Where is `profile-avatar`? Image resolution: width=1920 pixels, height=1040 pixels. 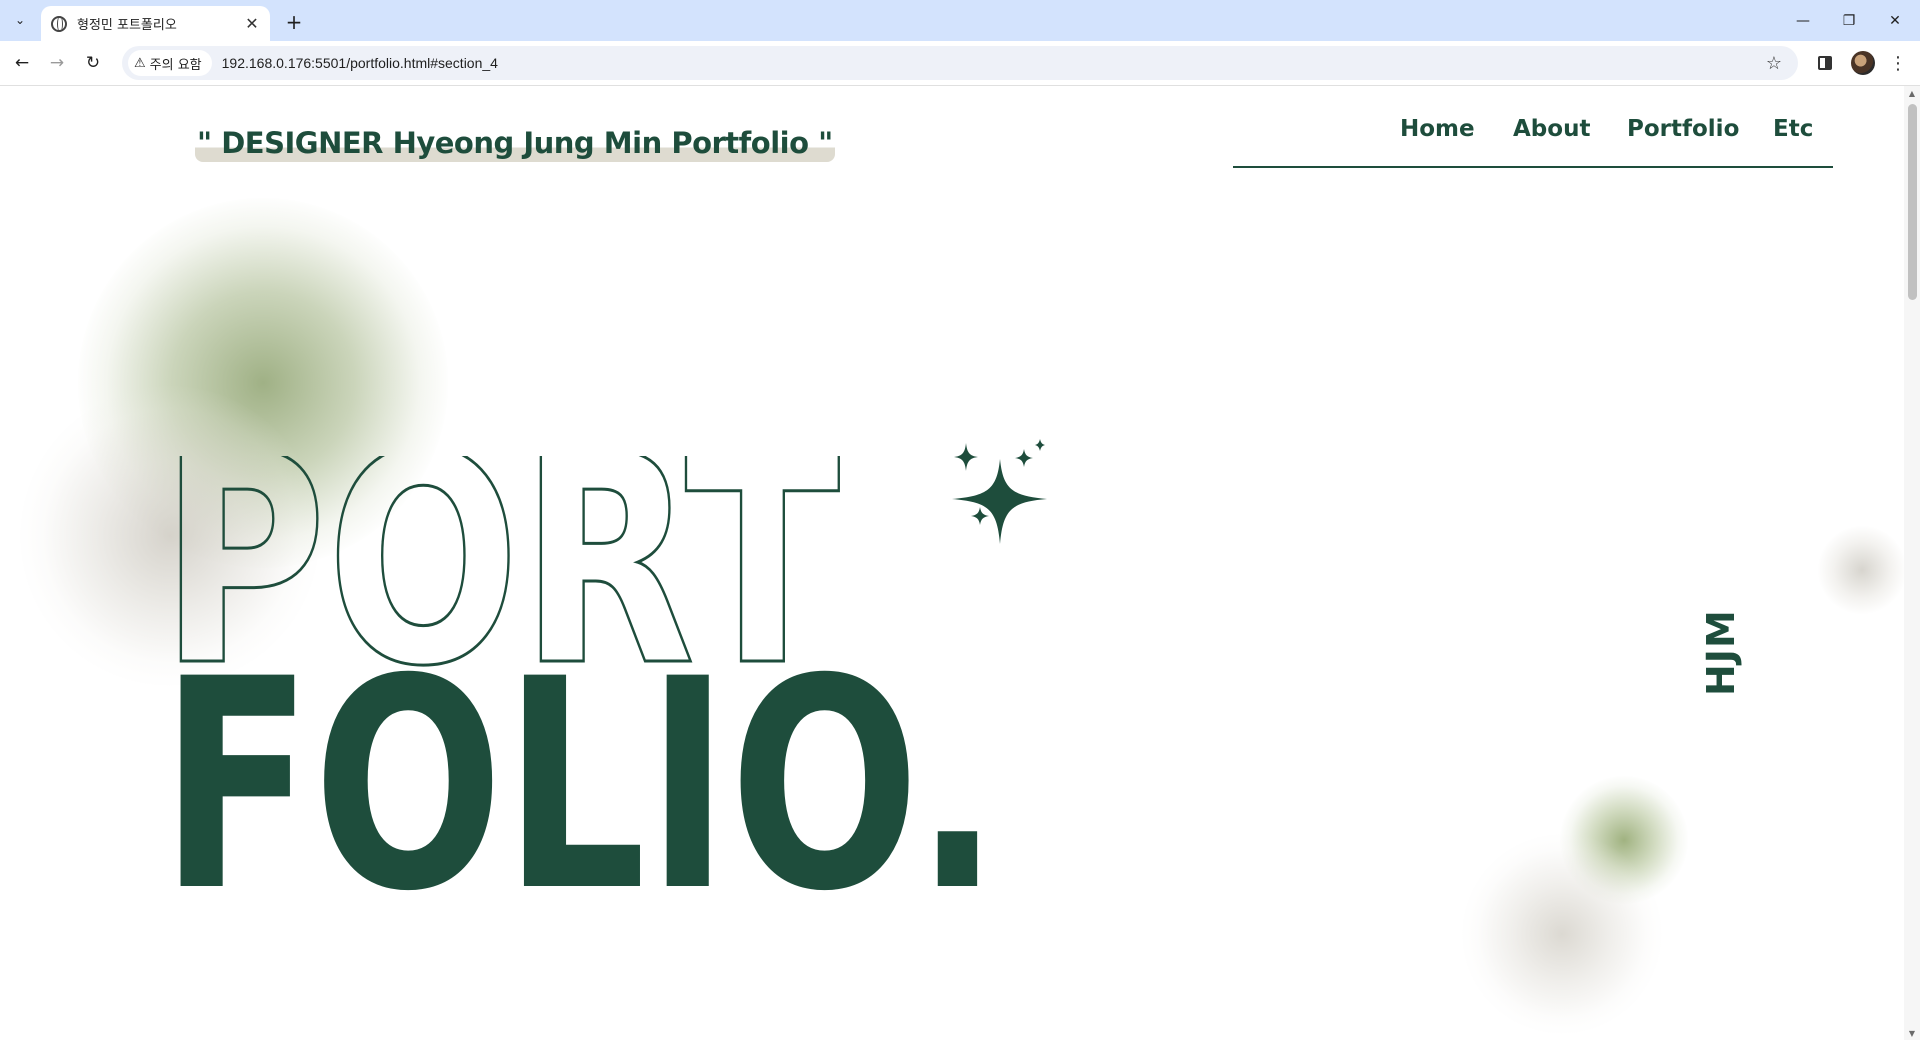 profile-avatar is located at coordinates (1863, 63).